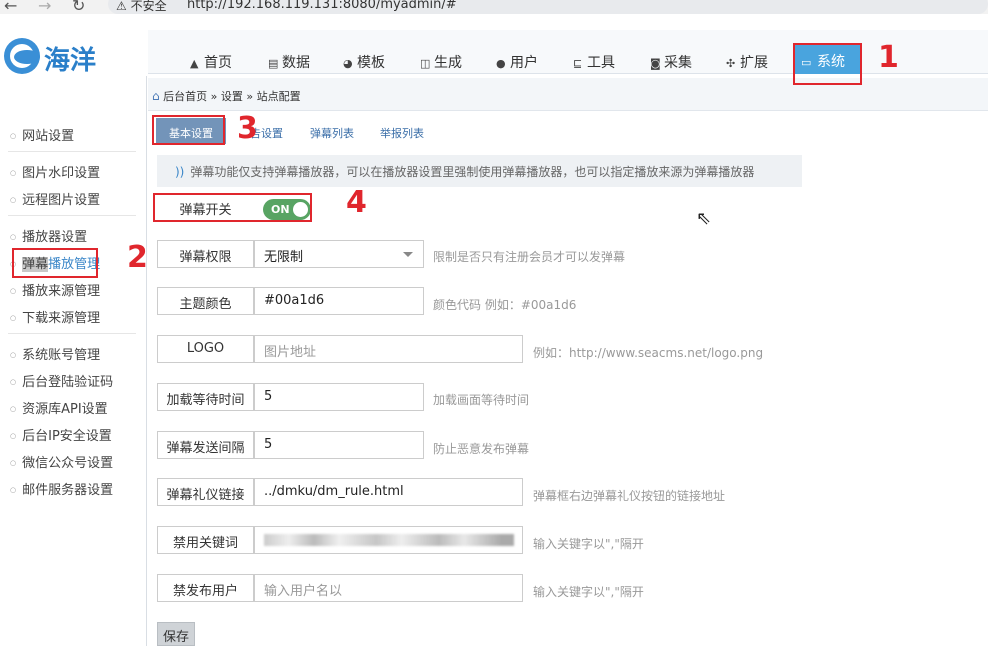 The image size is (988, 646). What do you see at coordinates (578, 63) in the screenshot?
I see `tools-icon: ⊑` at bounding box center [578, 63].